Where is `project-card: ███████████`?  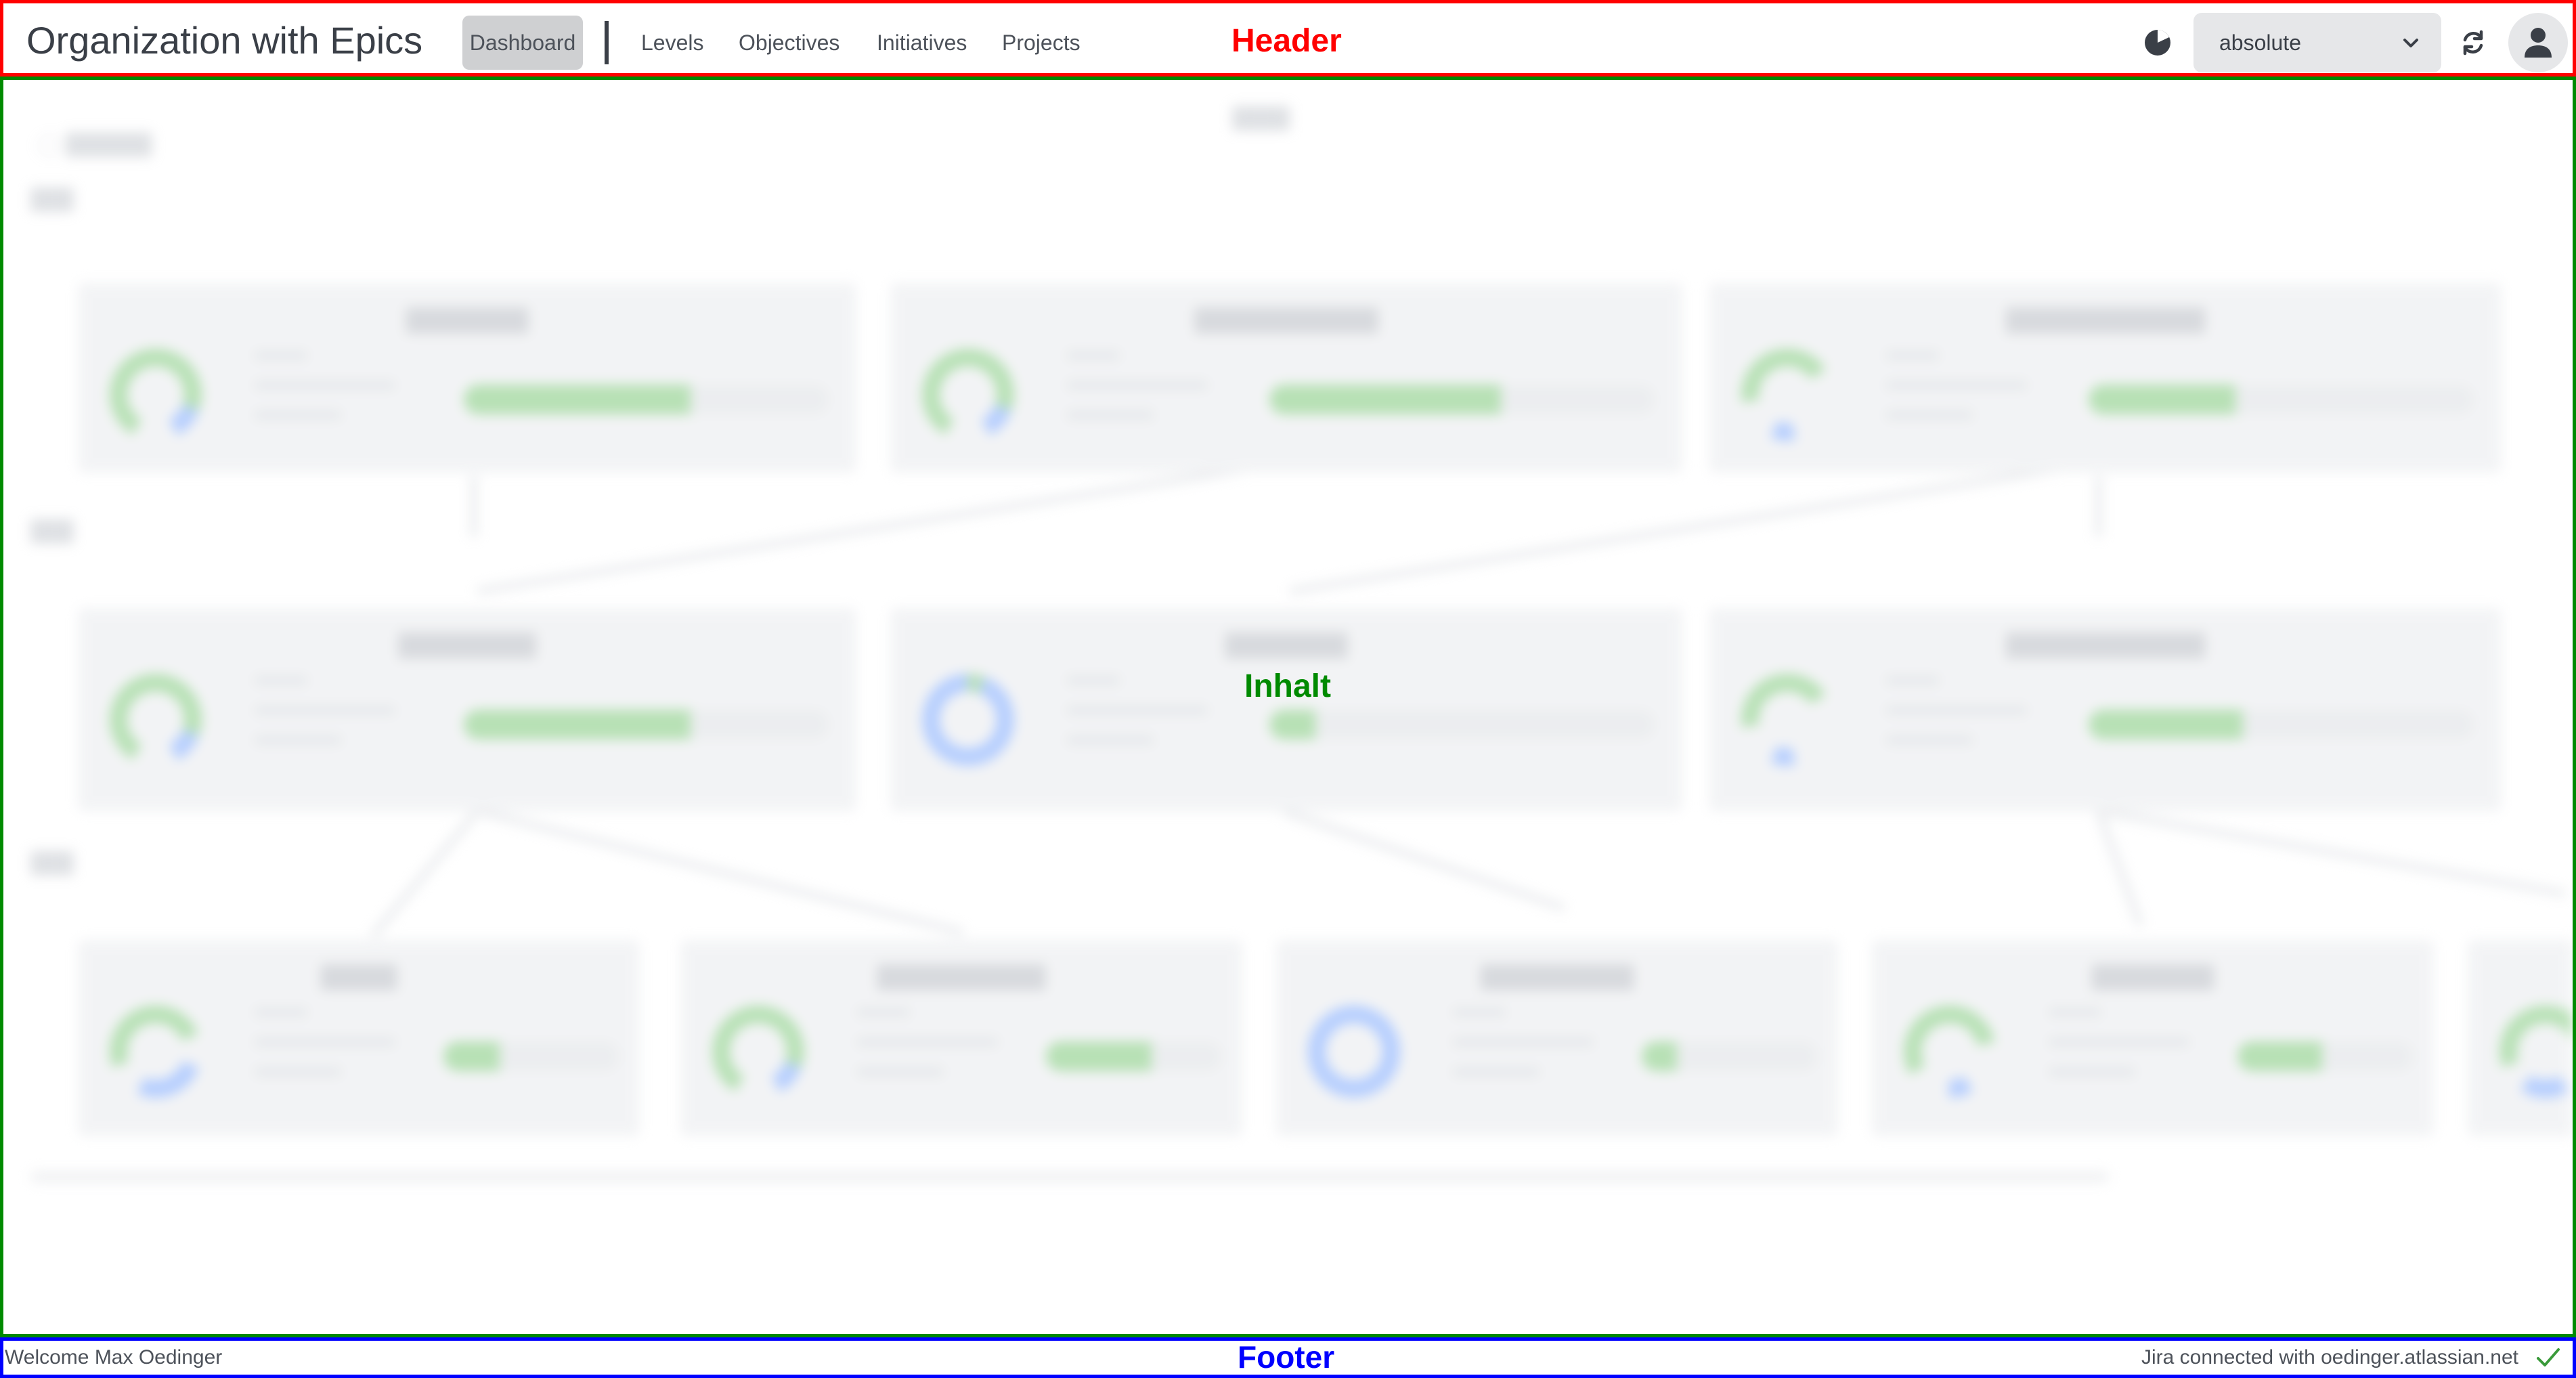 project-card: ███████████ is located at coordinates (961, 1038).